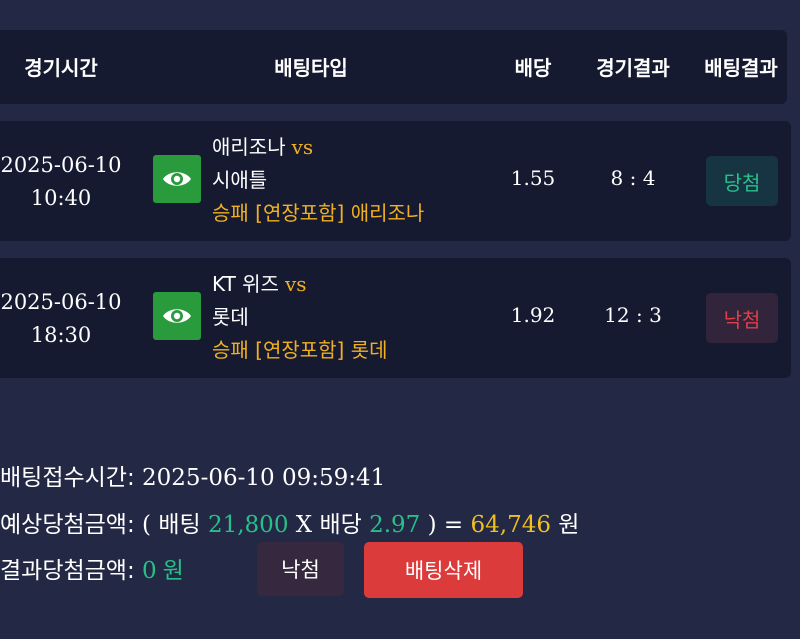 The width and height of the screenshot is (800, 639). What do you see at coordinates (445, 525) in the screenshot?
I see `close-equals: ) =` at bounding box center [445, 525].